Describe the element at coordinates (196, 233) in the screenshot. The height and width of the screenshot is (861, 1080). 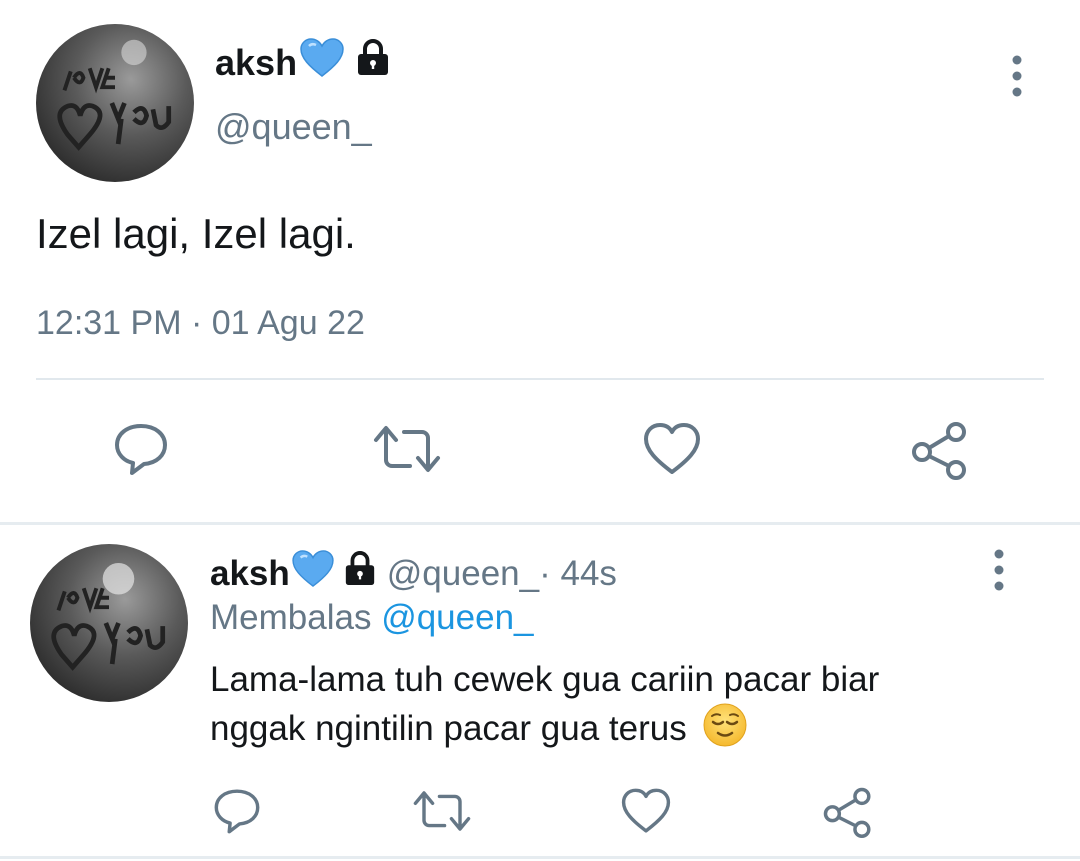
I see `tweet-text: Izel lagi, Izel lagi.` at that location.